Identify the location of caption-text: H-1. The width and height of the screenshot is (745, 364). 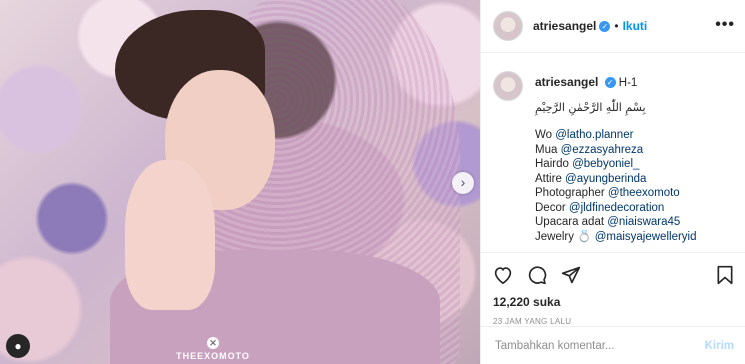
(628, 83).